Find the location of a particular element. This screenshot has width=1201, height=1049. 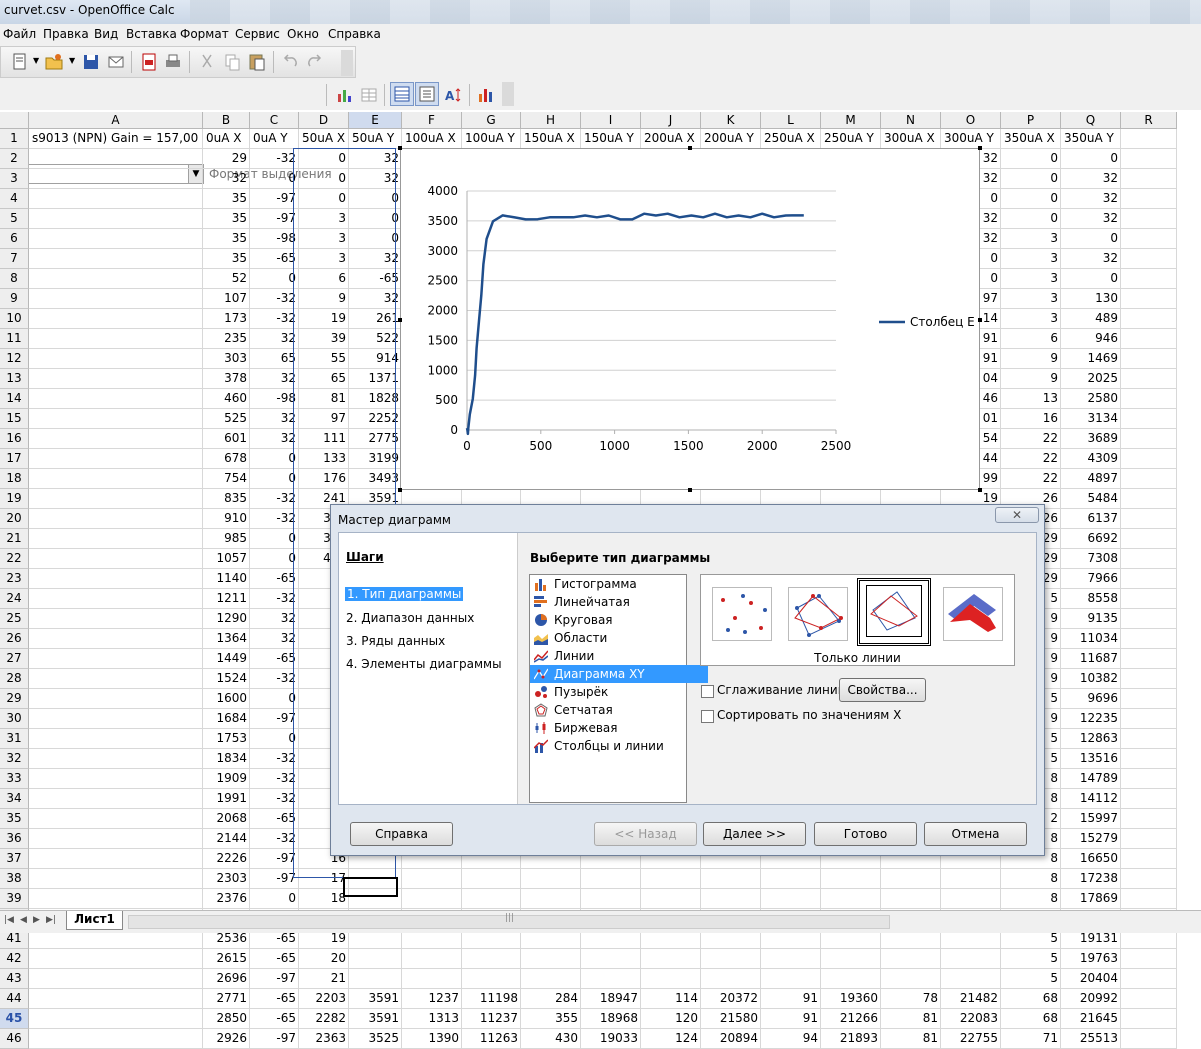

cell: 21482 is located at coordinates (971, 999).